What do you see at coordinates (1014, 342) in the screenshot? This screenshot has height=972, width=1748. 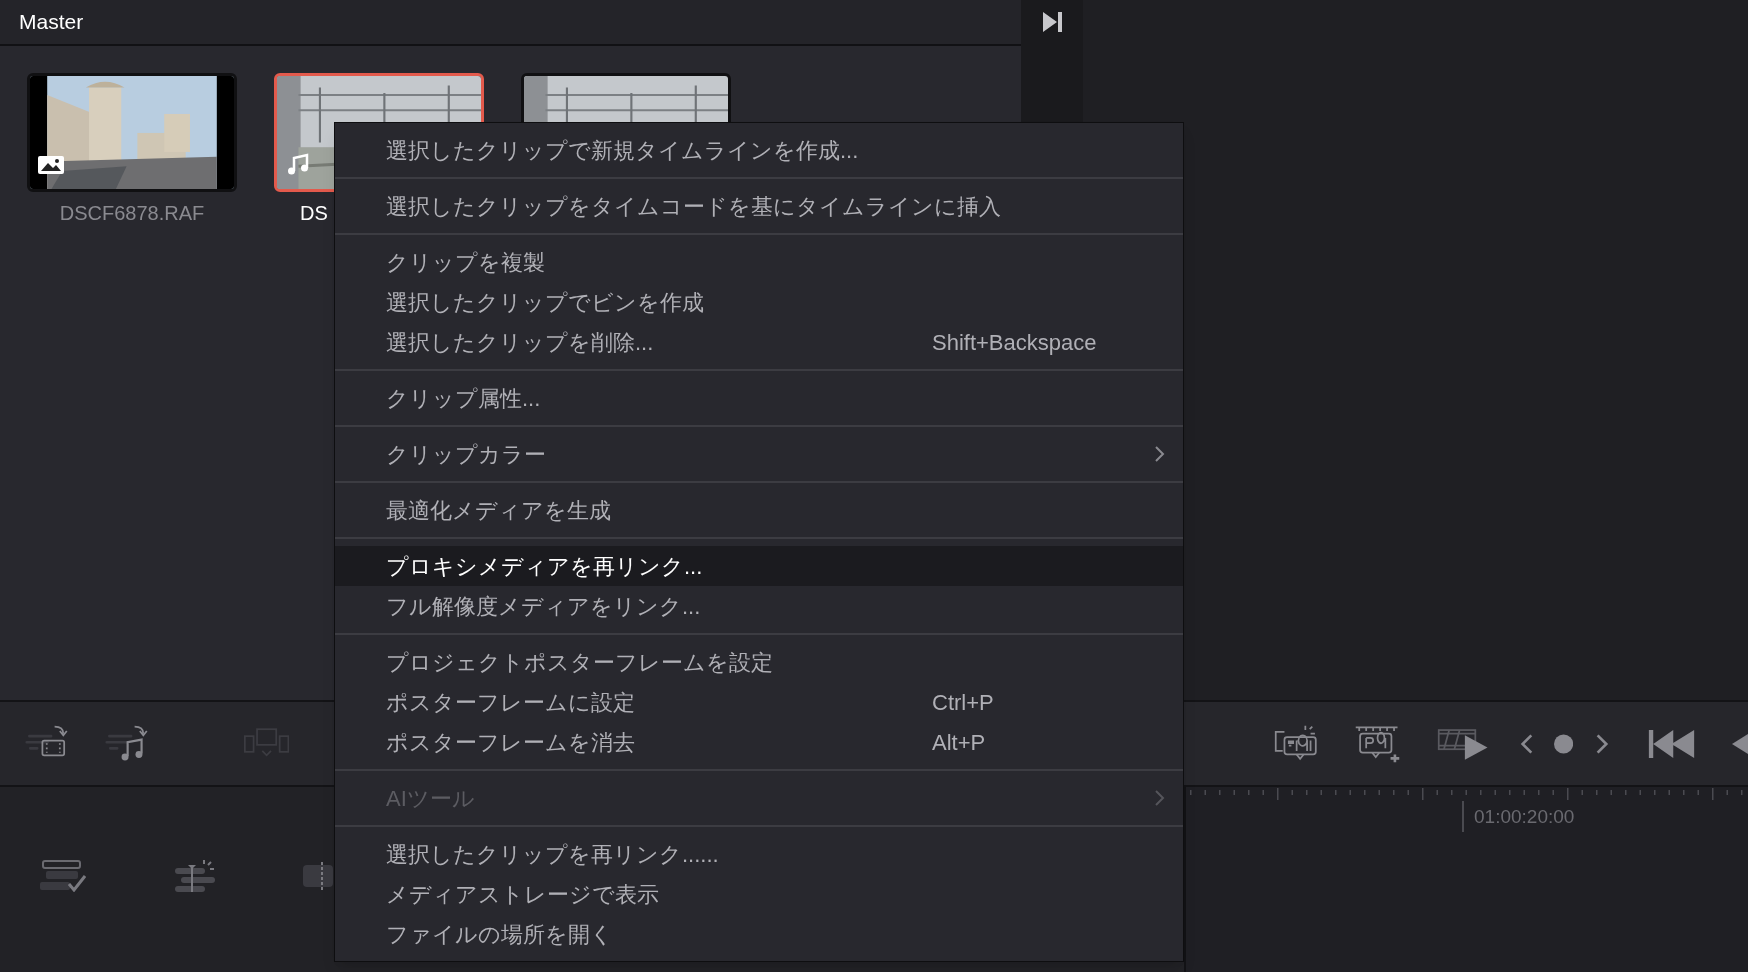 I see `shortcut-text: Shift+Backspace` at bounding box center [1014, 342].